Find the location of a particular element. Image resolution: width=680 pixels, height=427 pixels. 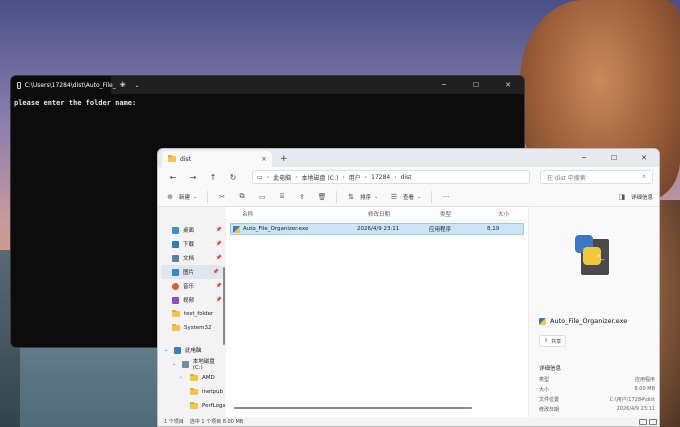

forward-button: → is located at coordinates (193, 177).